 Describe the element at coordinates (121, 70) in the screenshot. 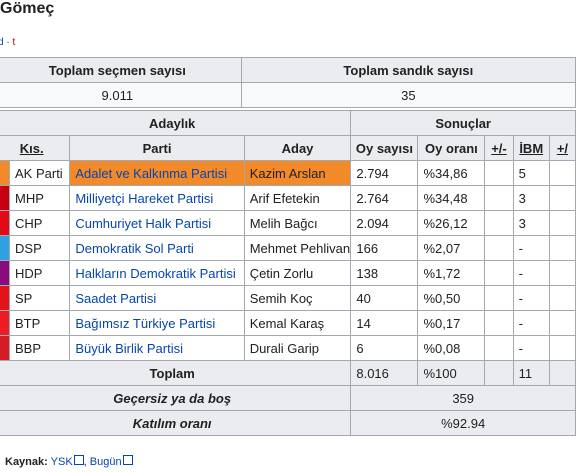

I see `total-voters-header: Toplam seçmen sayısı` at that location.